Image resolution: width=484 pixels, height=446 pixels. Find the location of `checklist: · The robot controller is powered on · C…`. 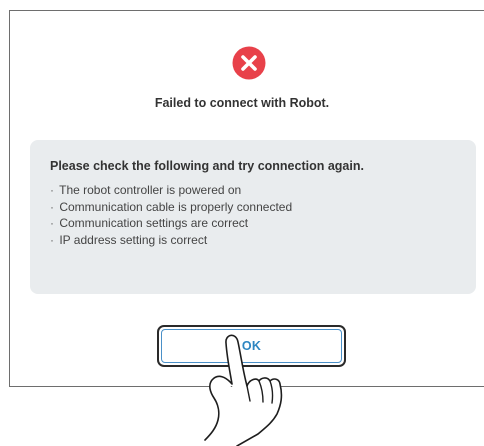

checklist: · The robot controller is powered on · C… is located at coordinates (263, 215).